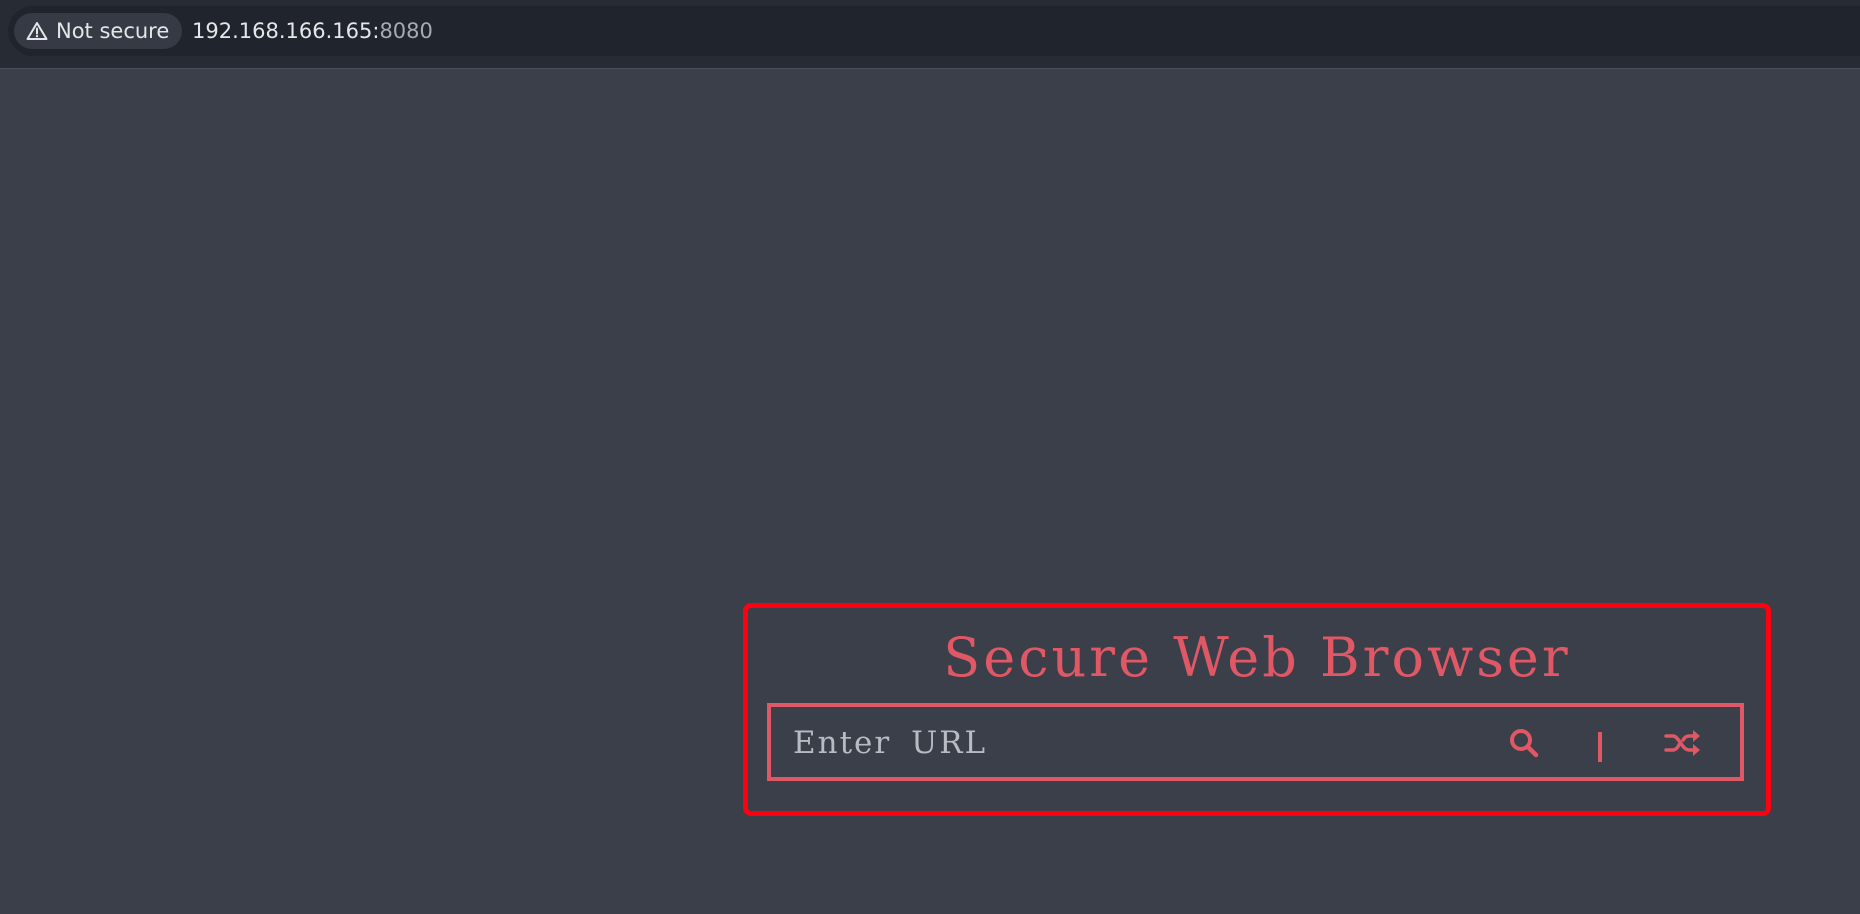 The height and width of the screenshot is (914, 1860). I want to click on random-url-button, so click(1683, 745).